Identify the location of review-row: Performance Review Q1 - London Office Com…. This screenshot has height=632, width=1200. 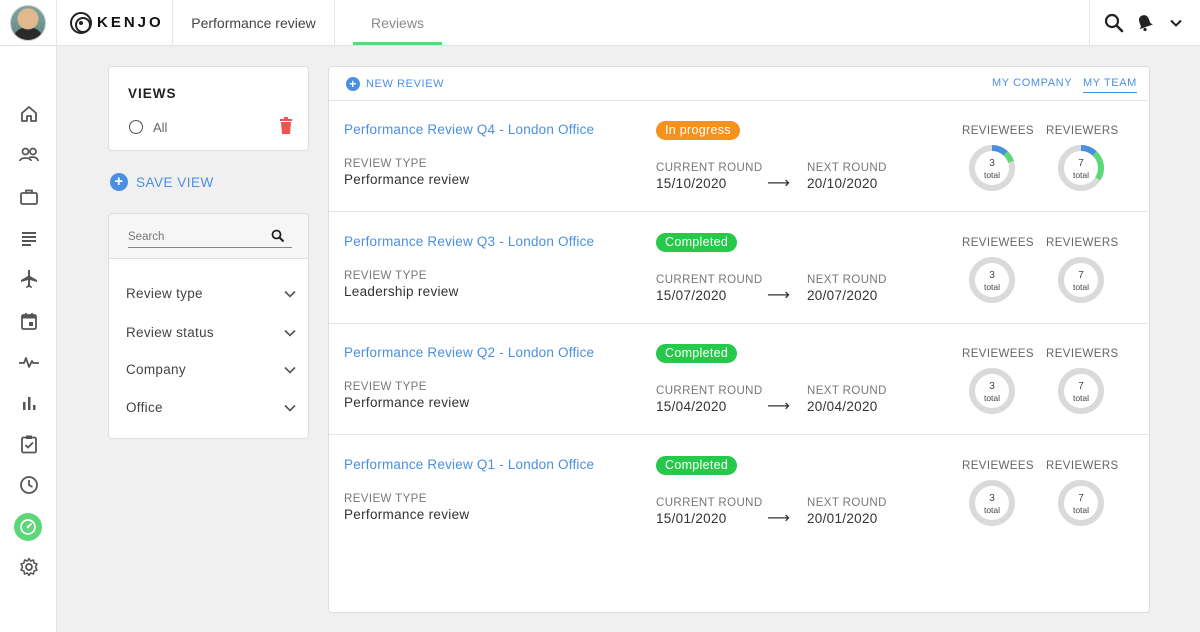
(739, 491).